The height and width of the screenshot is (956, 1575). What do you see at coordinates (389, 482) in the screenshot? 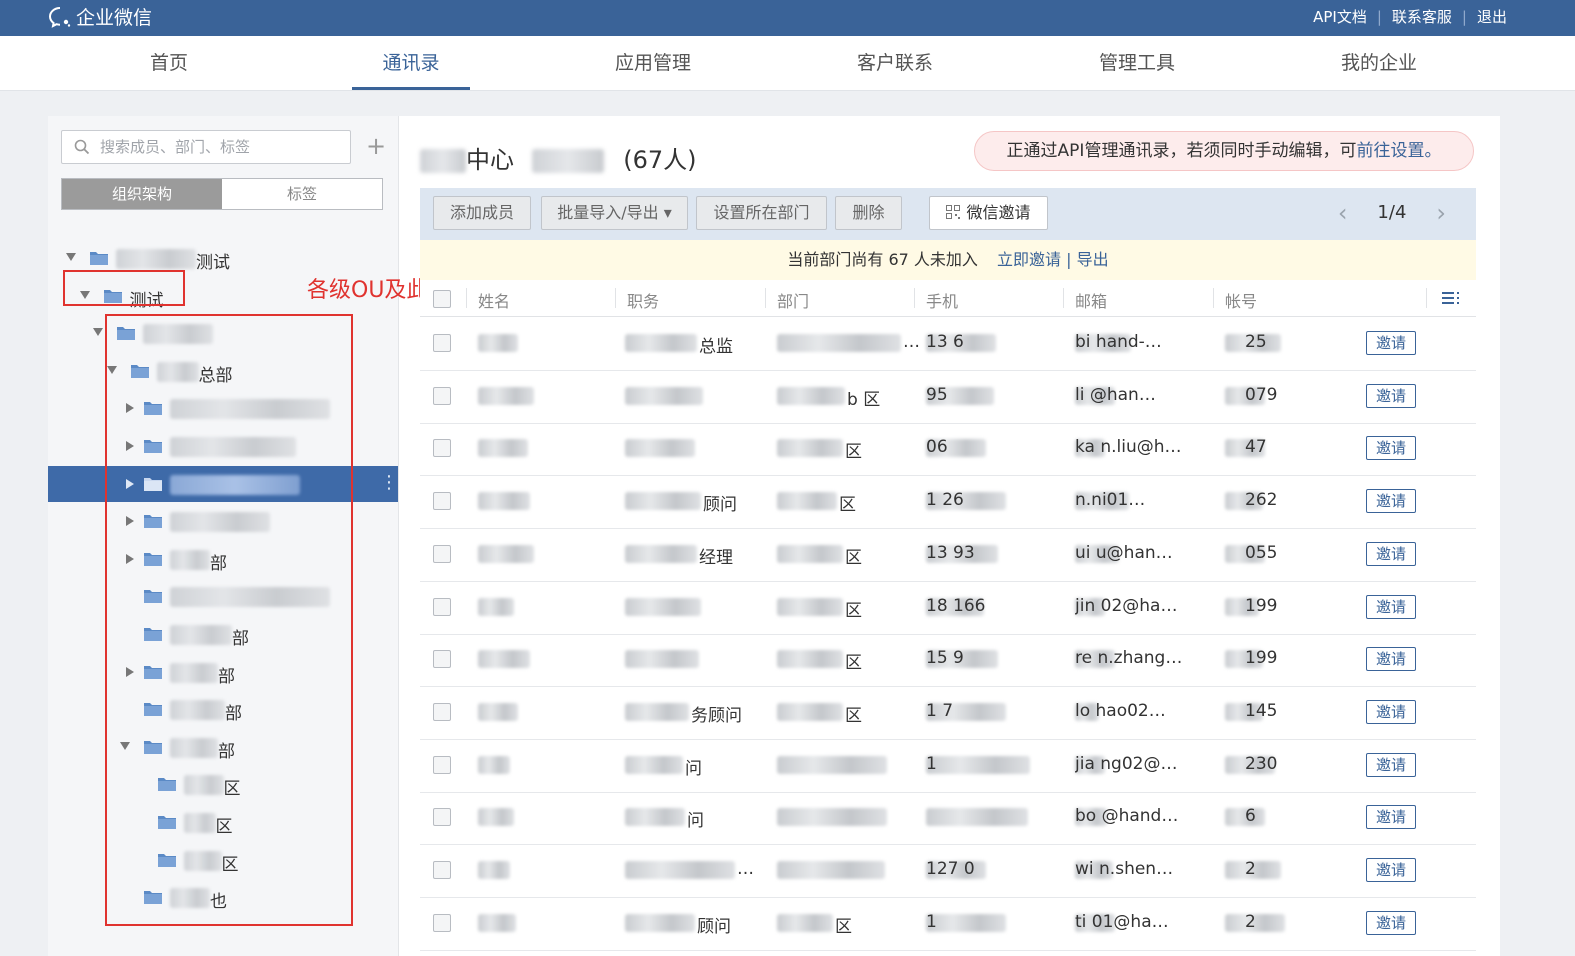
I see `more-options-icon: ⋮` at bounding box center [389, 482].